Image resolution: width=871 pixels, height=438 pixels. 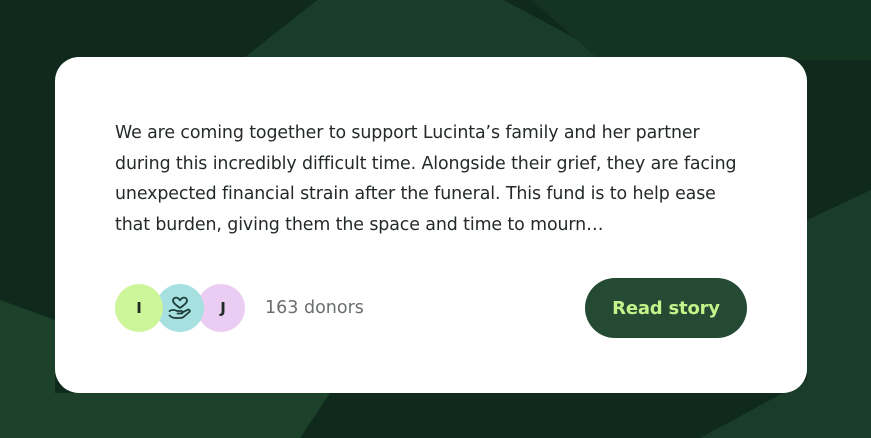 I want to click on donor-avatar: J, so click(x=221, y=308).